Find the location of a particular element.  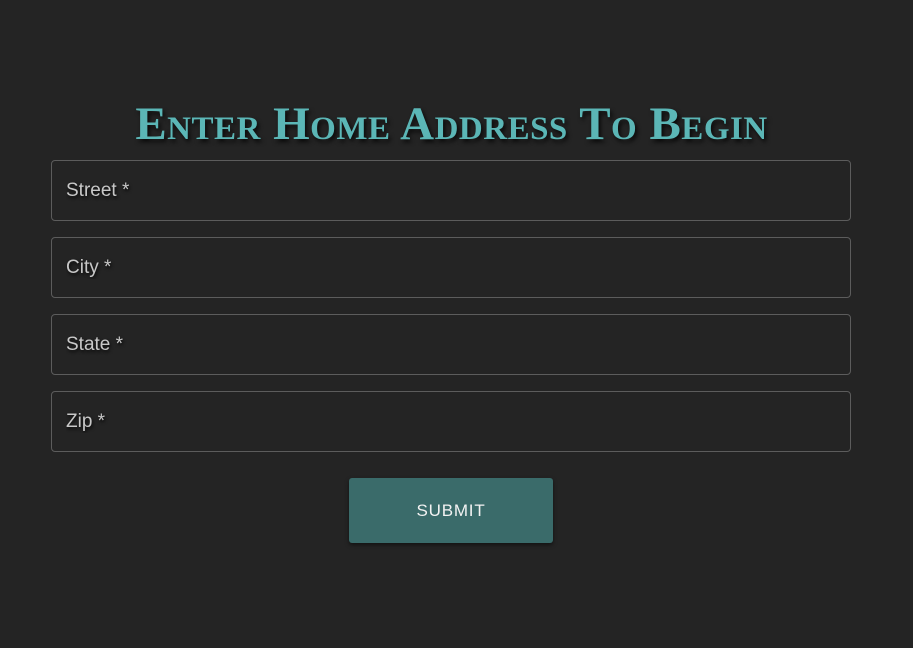

city-field is located at coordinates (451, 267).